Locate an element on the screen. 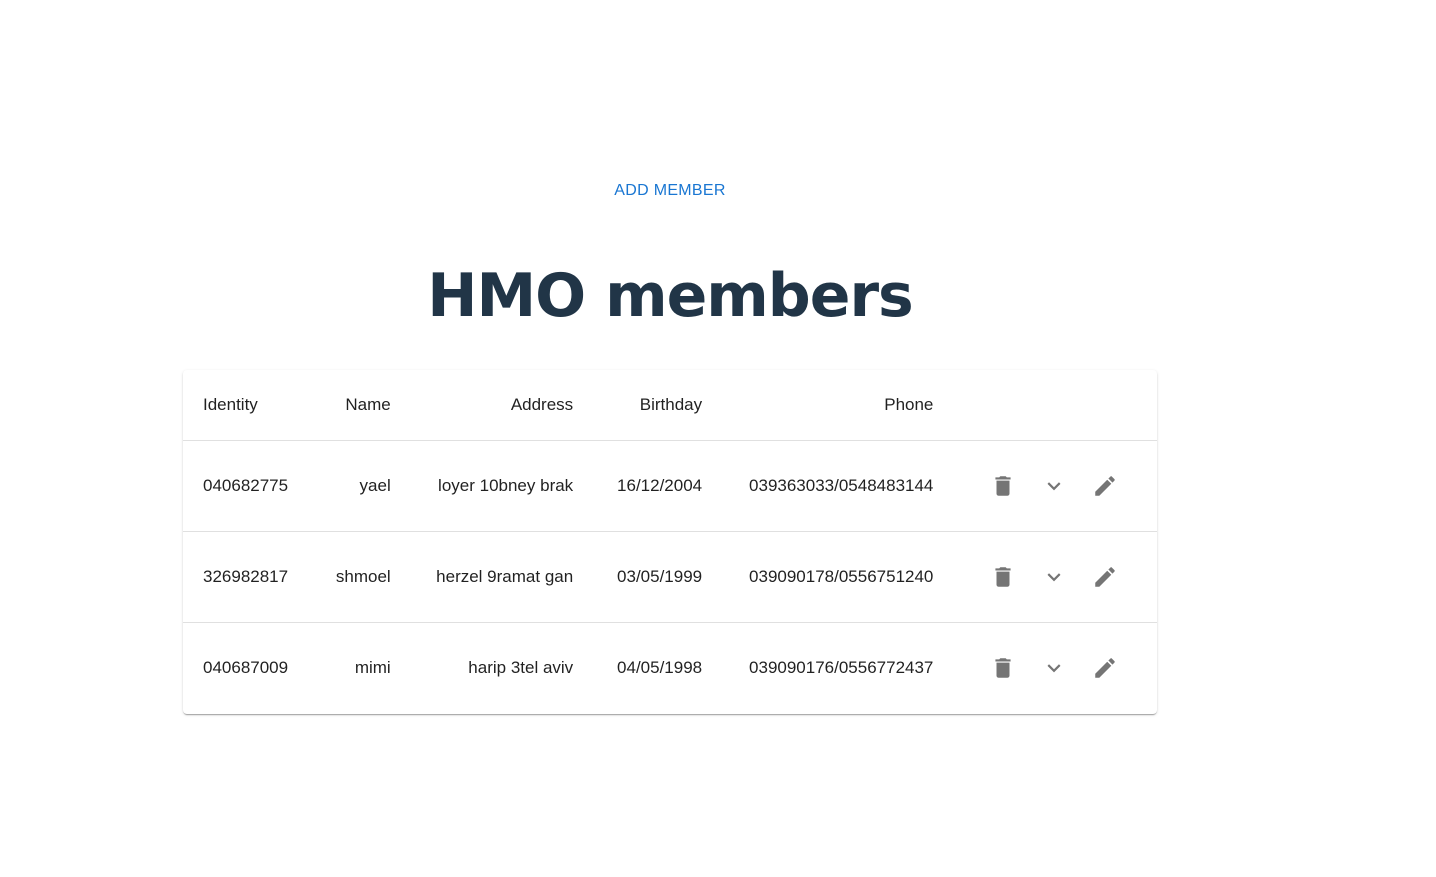 Image resolution: width=1436 pixels, height=877 pixels. cell-phone: 039363033/0548483144 is located at coordinates (841, 485).